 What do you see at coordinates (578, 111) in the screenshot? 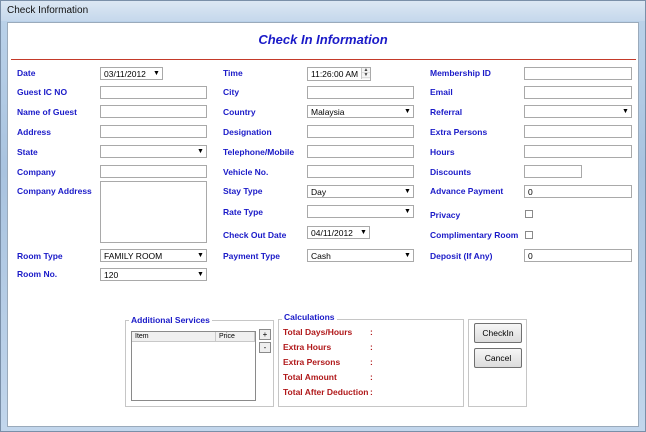
I see `referral-dropdown: ▼` at bounding box center [578, 111].